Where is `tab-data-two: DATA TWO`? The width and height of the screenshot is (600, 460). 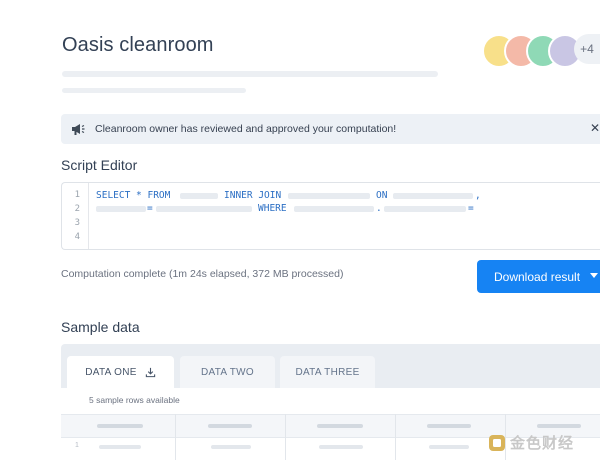
tab-data-two: DATA TWO is located at coordinates (227, 372).